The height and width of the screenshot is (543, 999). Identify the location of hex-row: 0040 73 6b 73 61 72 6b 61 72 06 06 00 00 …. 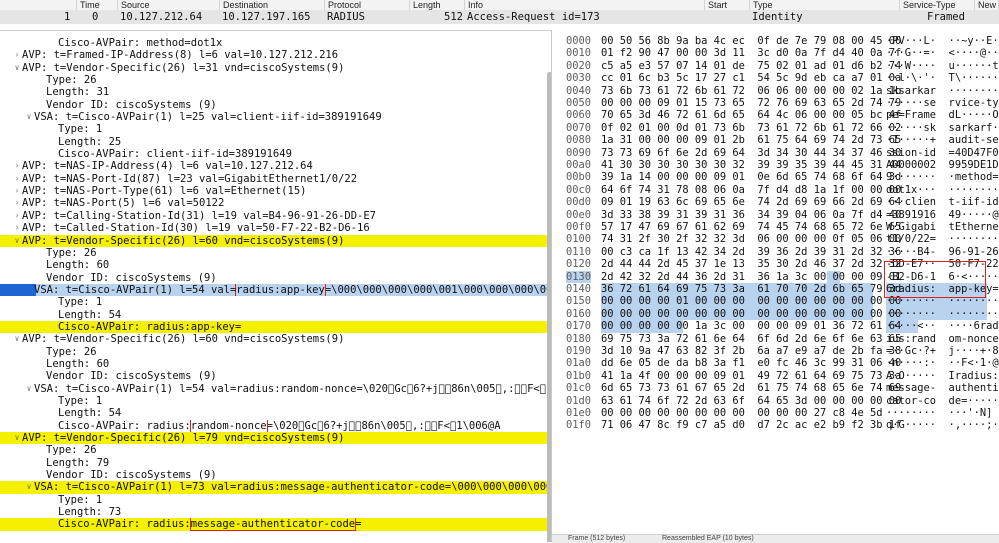
(775, 91).